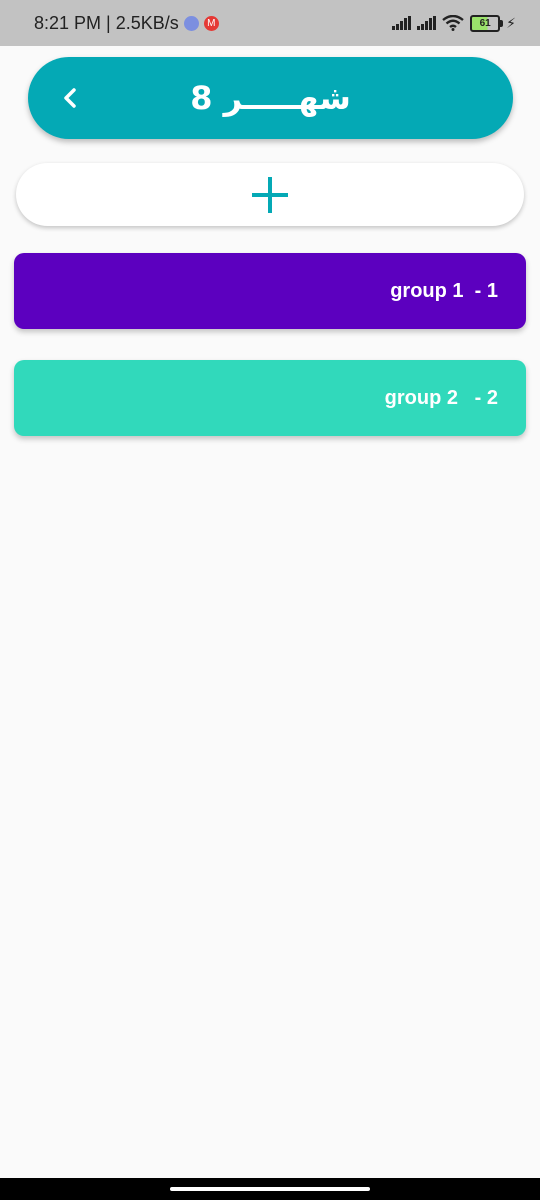 The image size is (540, 1200). I want to click on home-indicator, so click(270, 1189).